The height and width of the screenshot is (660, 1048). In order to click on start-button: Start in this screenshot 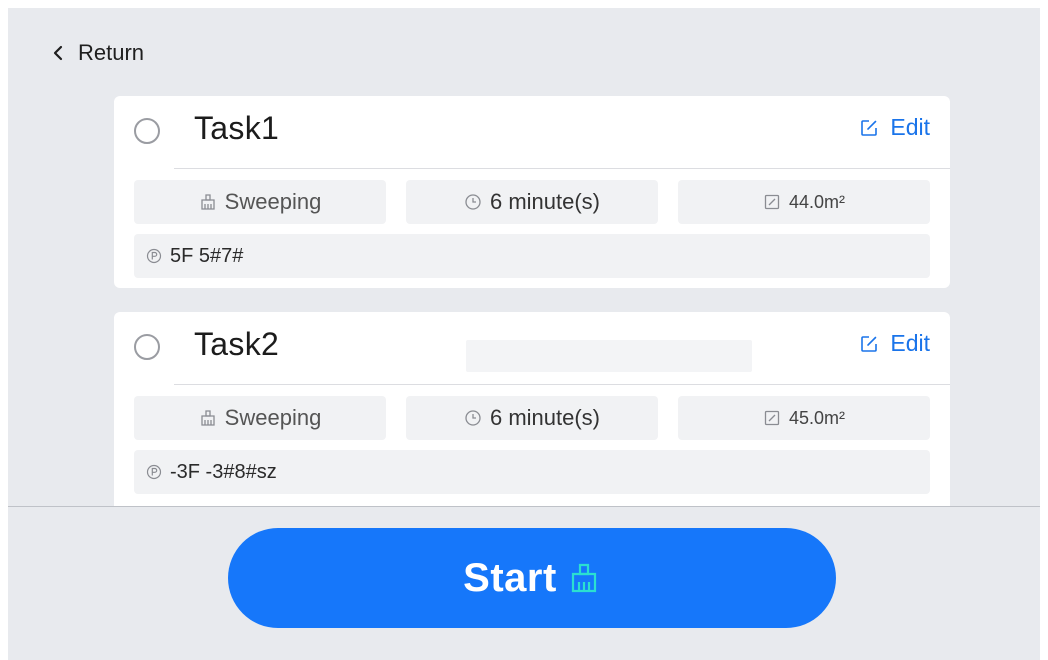, I will do `click(532, 578)`.